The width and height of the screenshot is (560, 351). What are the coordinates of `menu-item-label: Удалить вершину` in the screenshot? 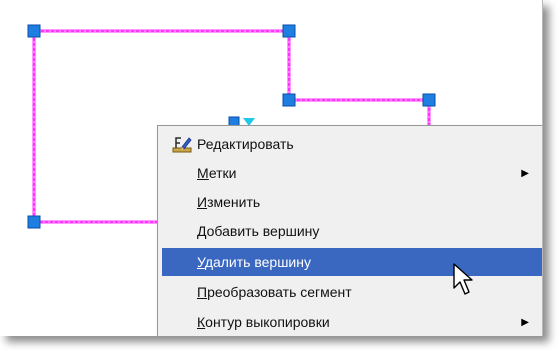 It's located at (254, 262).